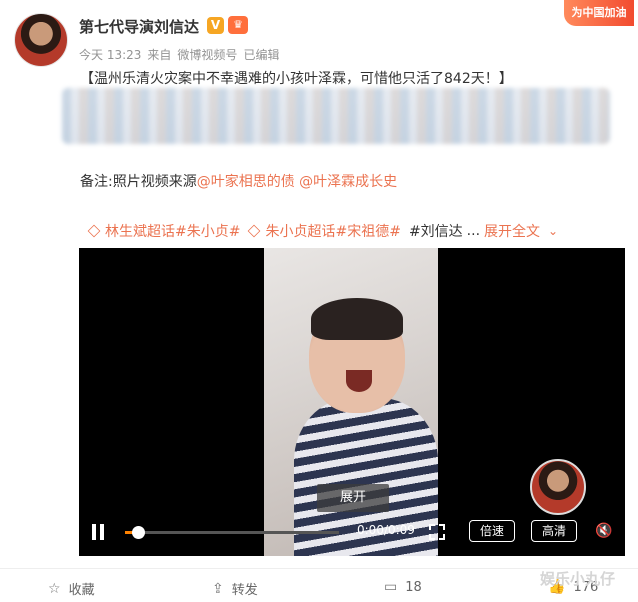 This screenshot has height=602, width=638. What do you see at coordinates (512, 231) in the screenshot?
I see `expand-full-text-link: 展开全文` at bounding box center [512, 231].